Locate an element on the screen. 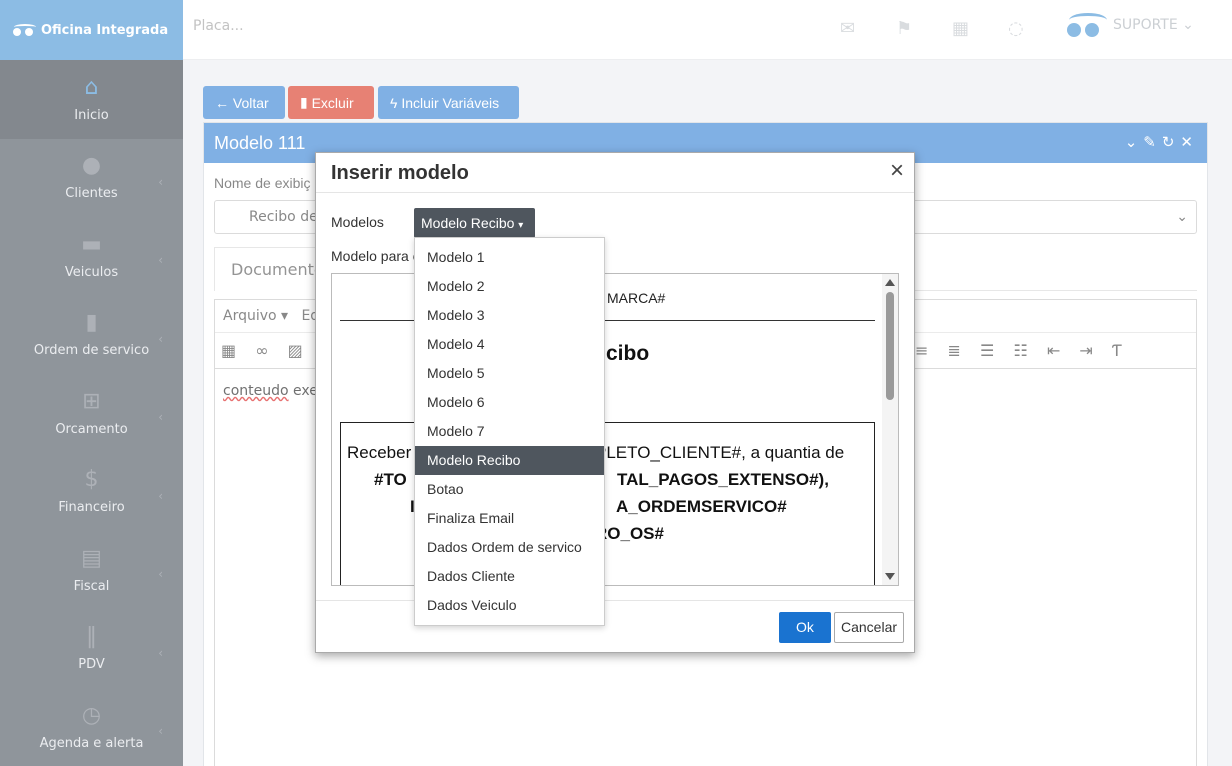 Image resolution: width=1232 pixels, height=766 pixels. ok-button: Ok is located at coordinates (805, 627).